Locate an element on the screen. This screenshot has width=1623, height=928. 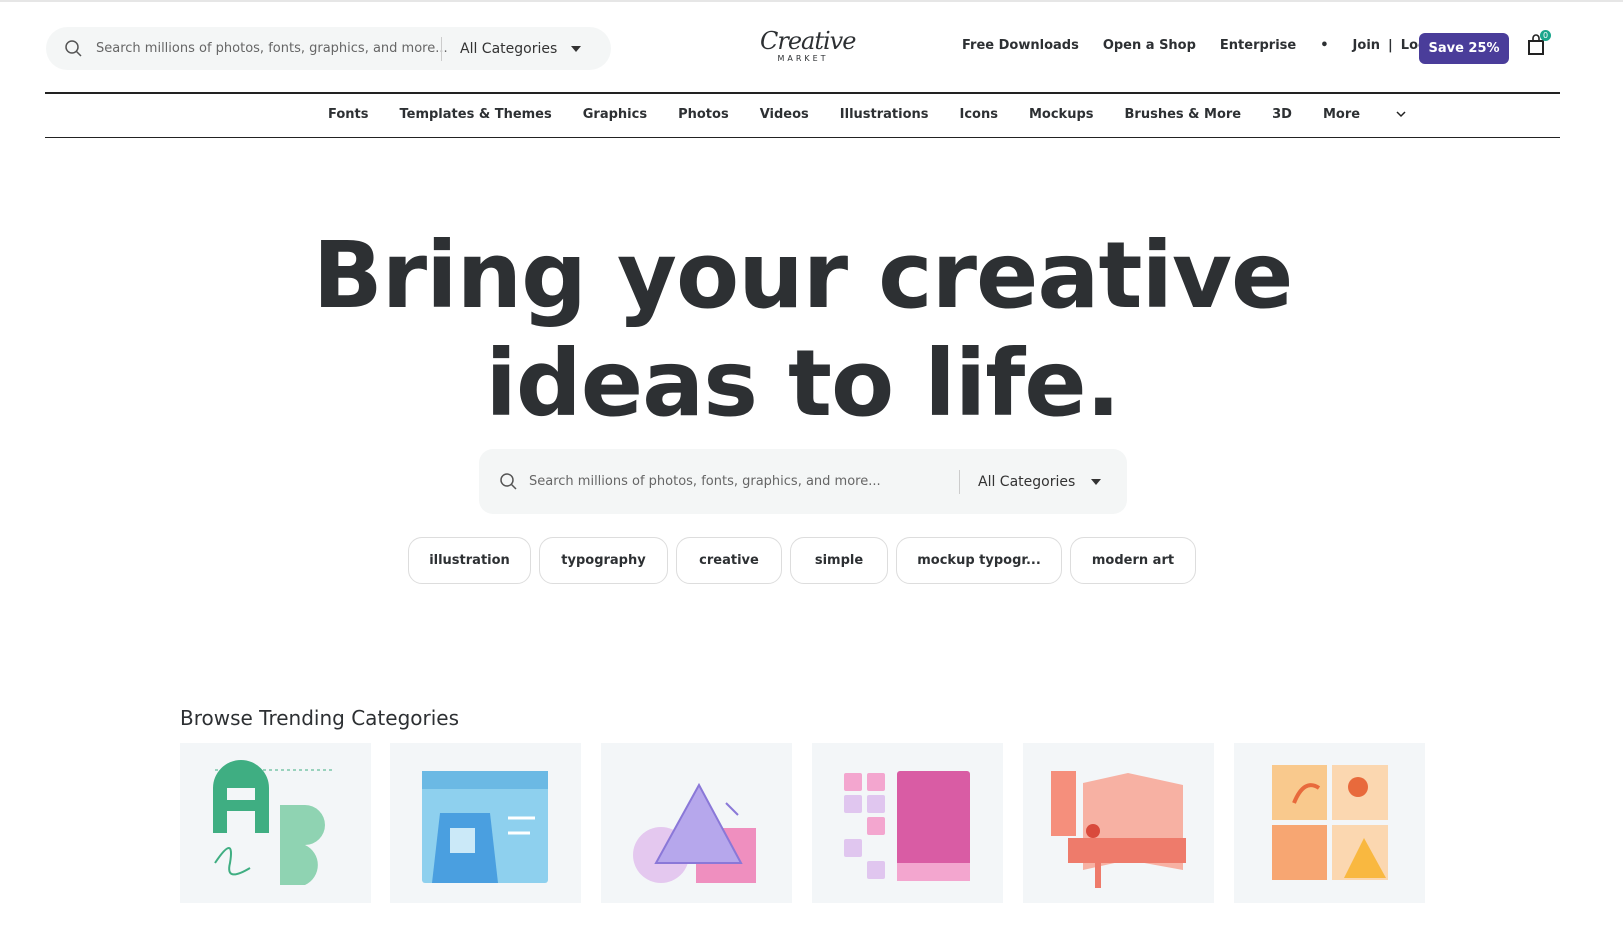
link-free-downloads: Free Downloads is located at coordinates (1020, 45).